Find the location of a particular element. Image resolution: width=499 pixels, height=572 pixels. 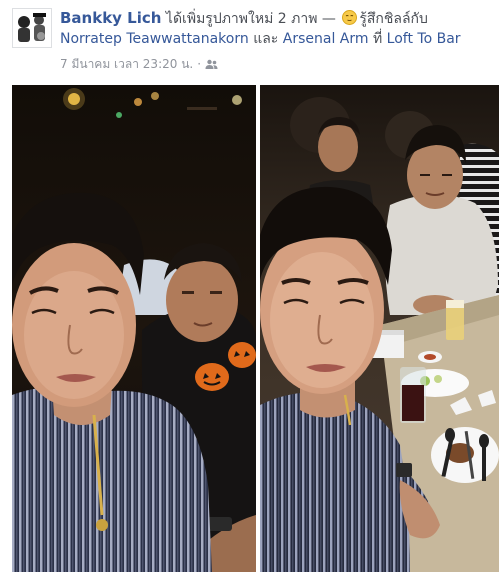

post-meta: 7 มีนาคม เวลา 23:20 น. · is located at coordinates (139, 65).